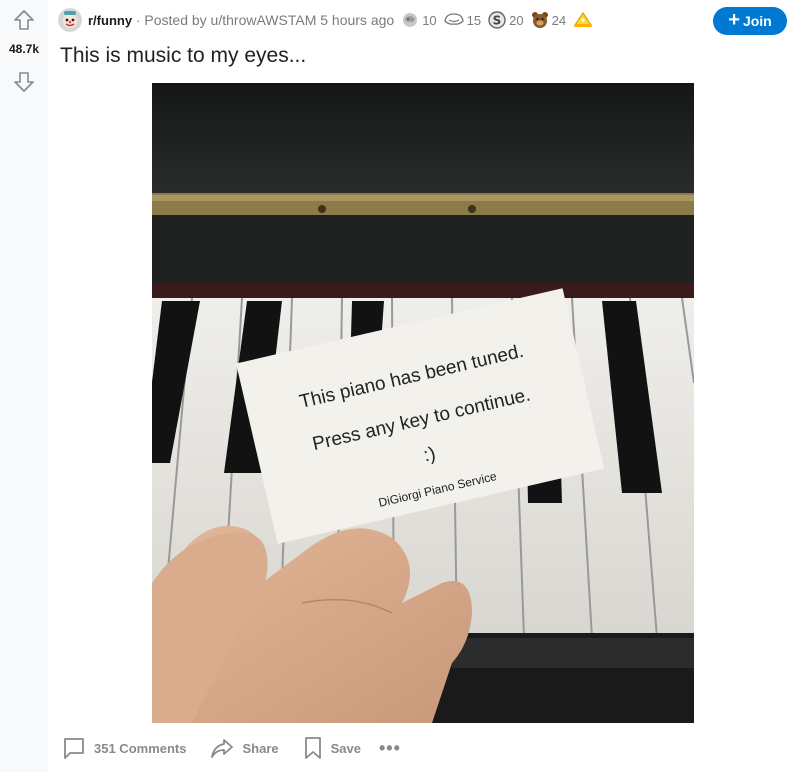 This screenshot has width=795, height=772. I want to click on downvote-button, so click(24, 82).